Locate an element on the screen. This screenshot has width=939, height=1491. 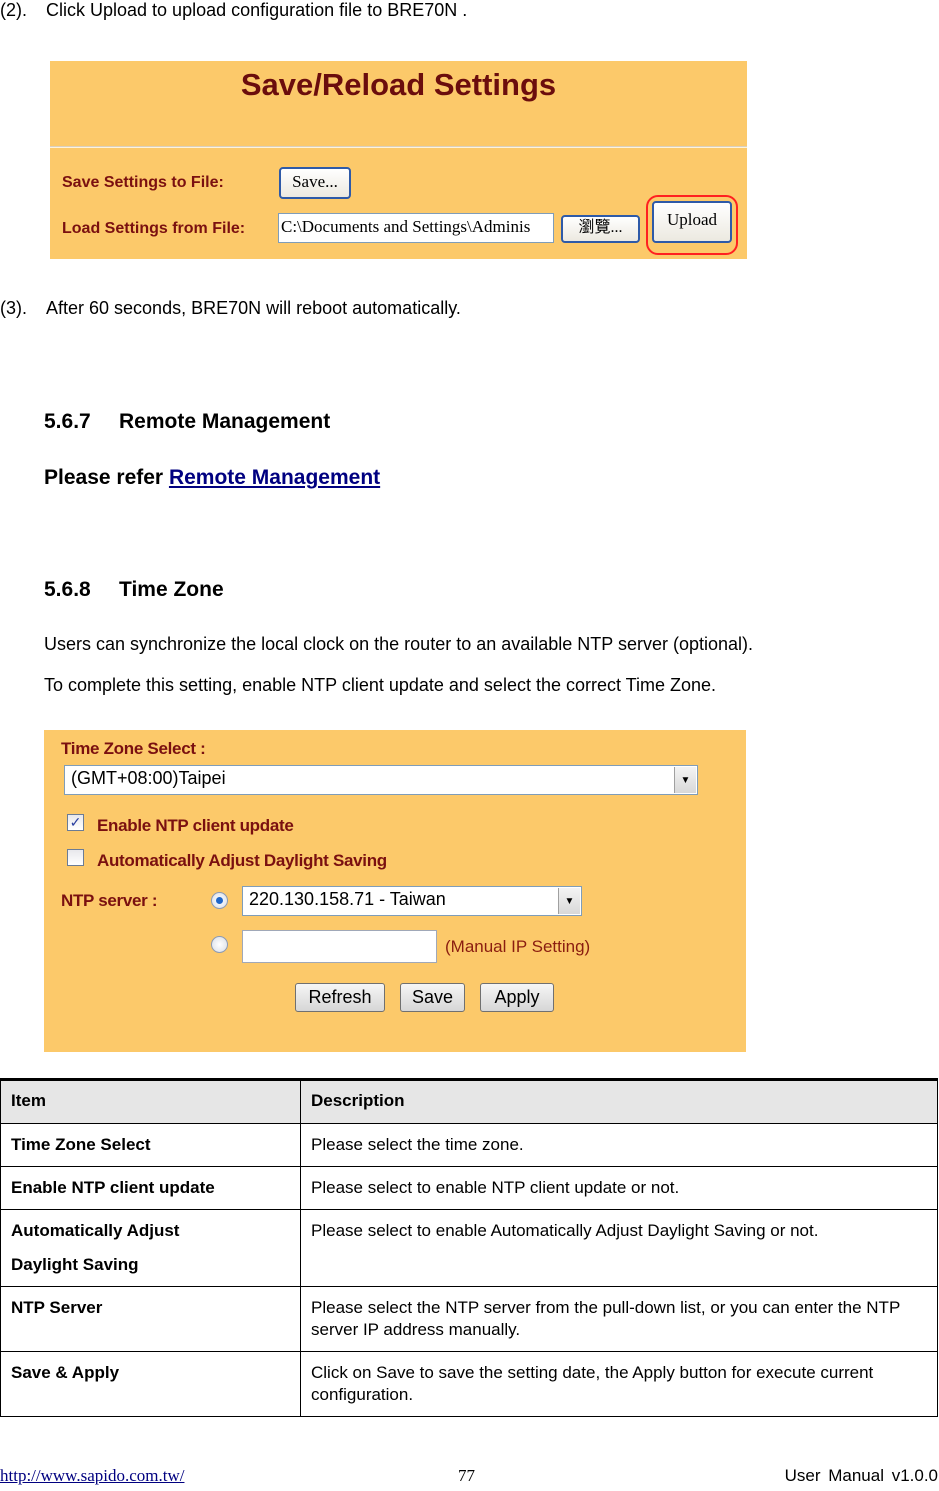
enable-ntp-checkbox: ✓ is located at coordinates (75, 822).